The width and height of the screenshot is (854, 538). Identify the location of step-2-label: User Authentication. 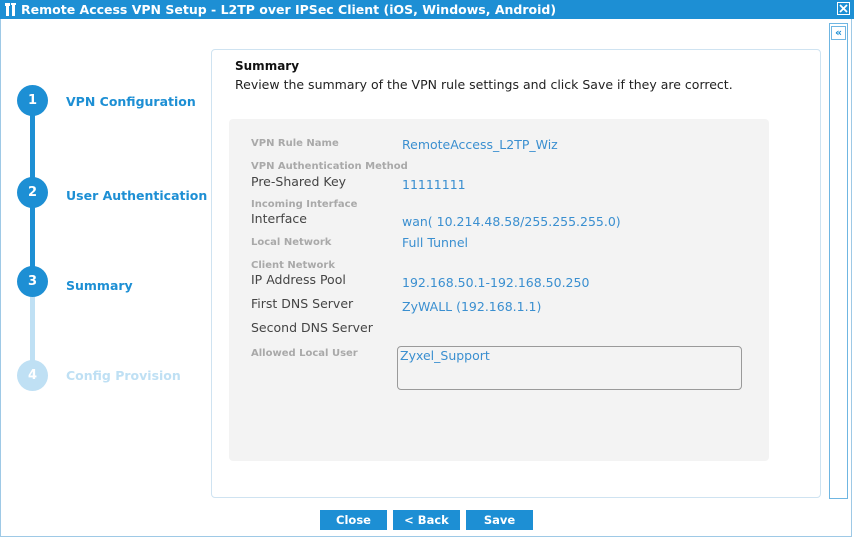
(136, 195).